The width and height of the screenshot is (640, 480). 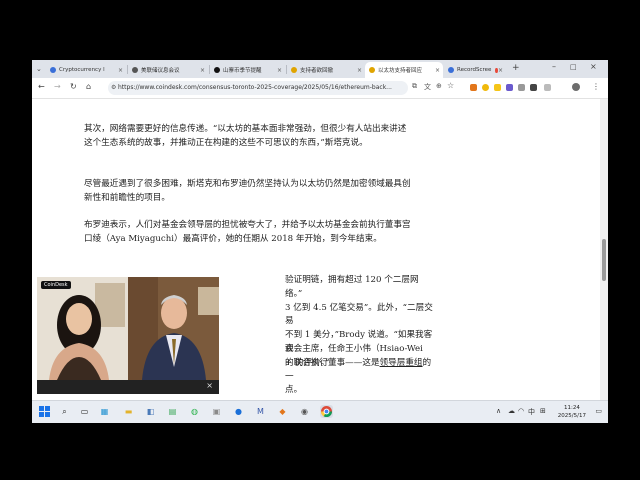 What do you see at coordinates (576, 87) in the screenshot?
I see `profile-avatar` at bounding box center [576, 87].